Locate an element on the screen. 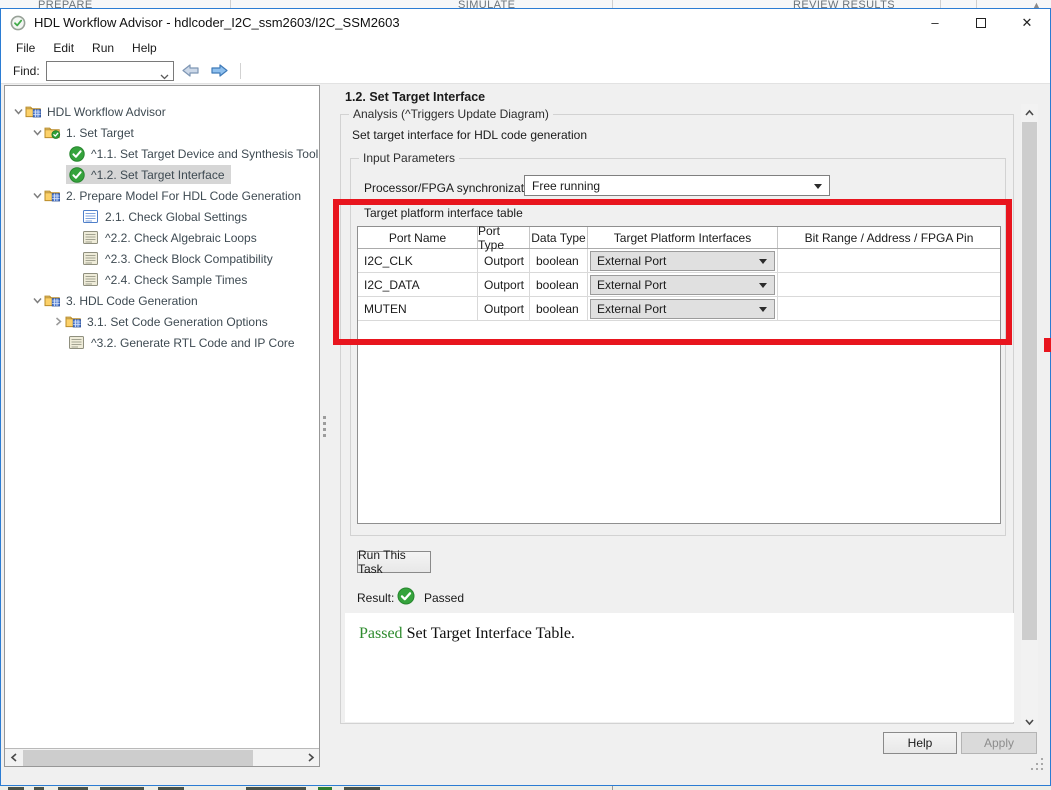 The image size is (1051, 790). table-row: MUTEN Outport boolean External Port is located at coordinates (679, 309).